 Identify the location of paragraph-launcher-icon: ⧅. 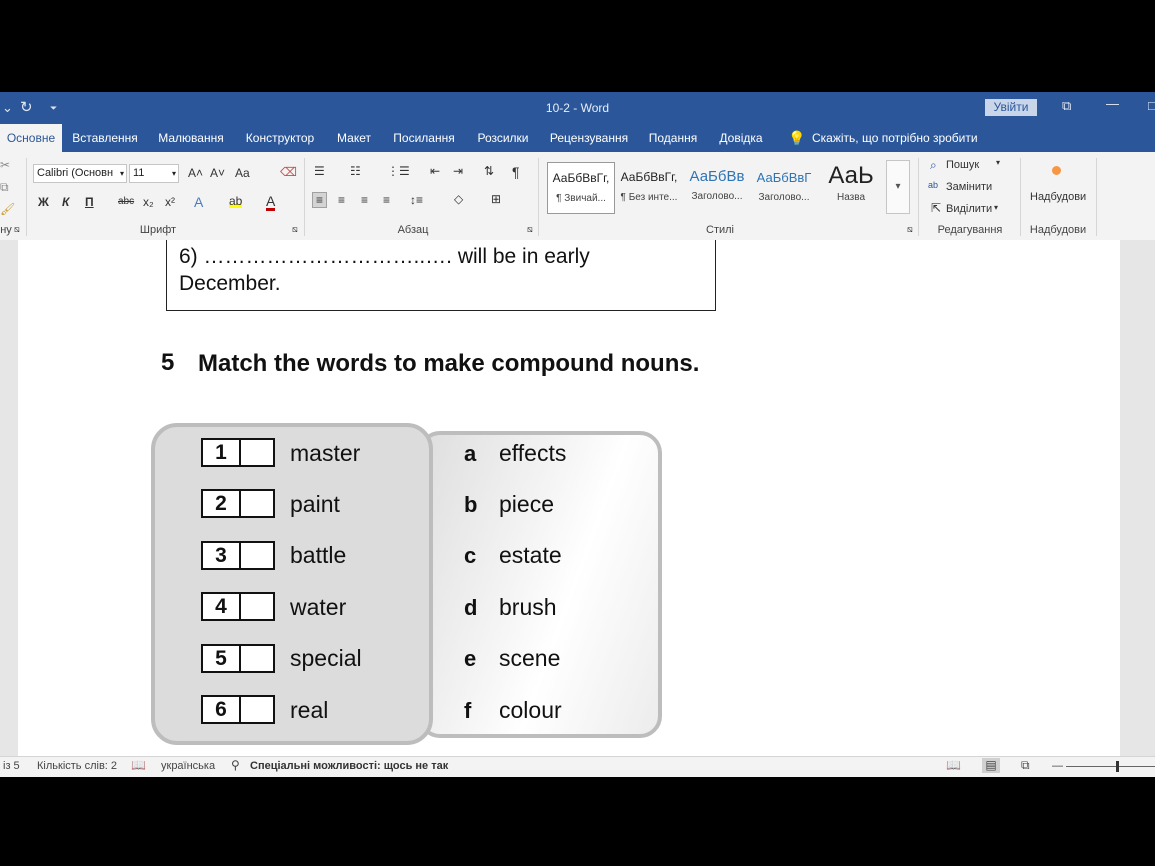
(530, 229).